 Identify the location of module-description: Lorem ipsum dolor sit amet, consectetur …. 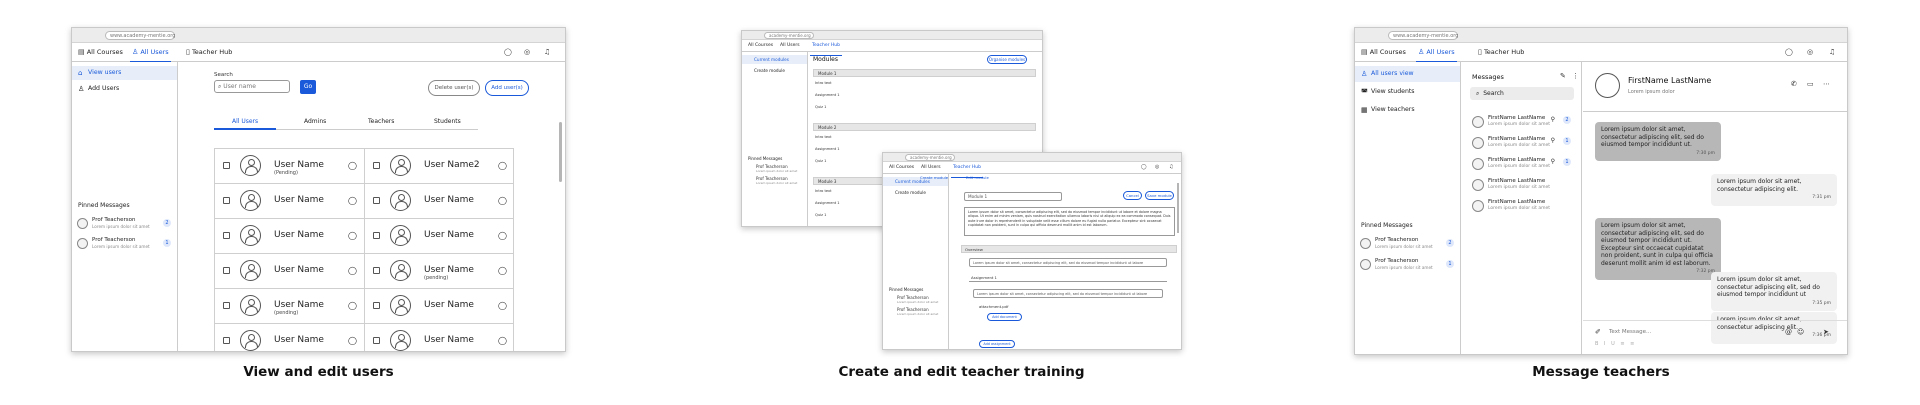
(1069, 221).